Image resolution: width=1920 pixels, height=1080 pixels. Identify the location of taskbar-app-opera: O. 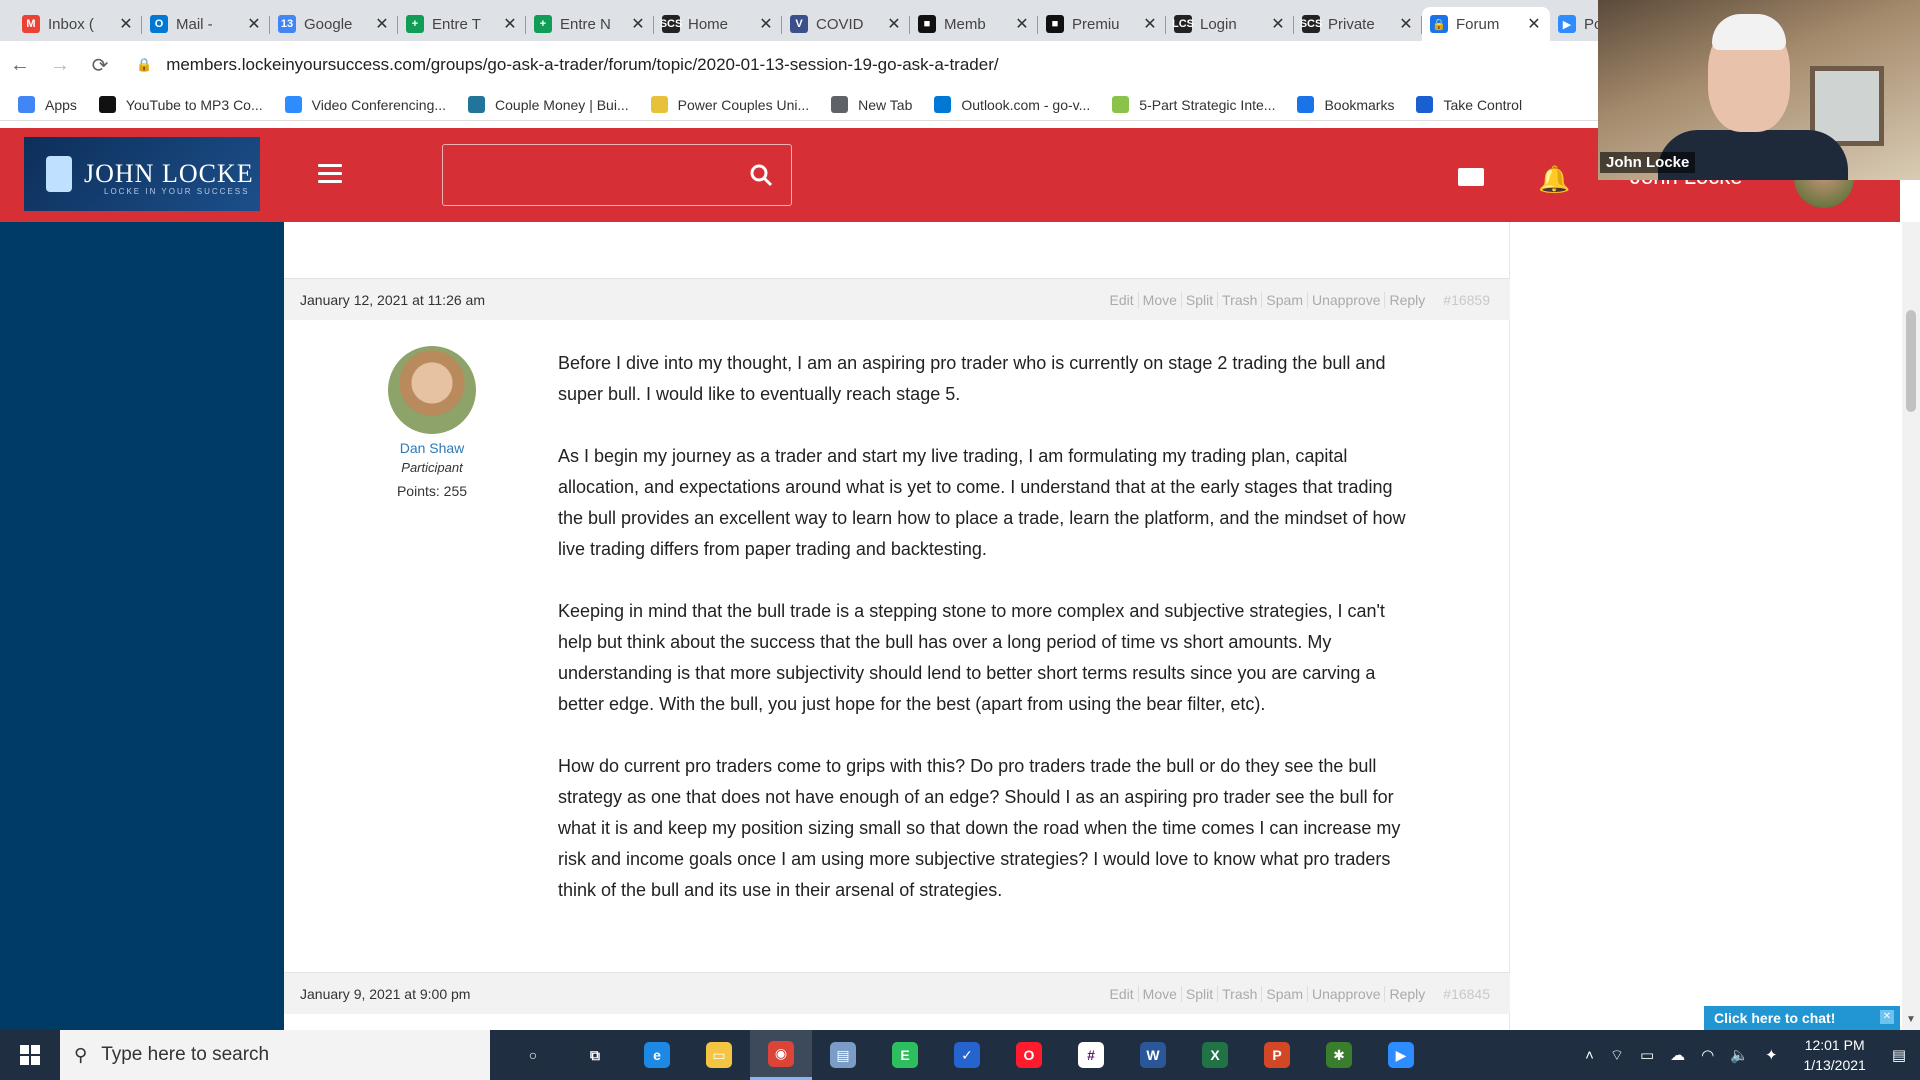
(1029, 1055).